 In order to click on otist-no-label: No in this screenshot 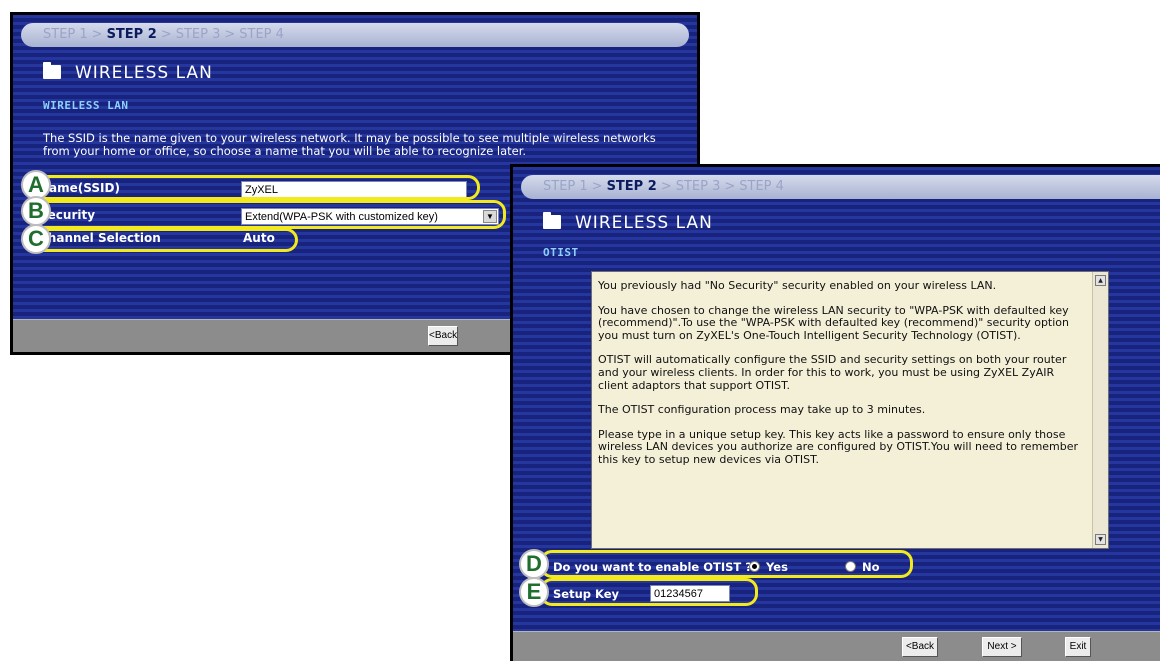, I will do `click(871, 567)`.